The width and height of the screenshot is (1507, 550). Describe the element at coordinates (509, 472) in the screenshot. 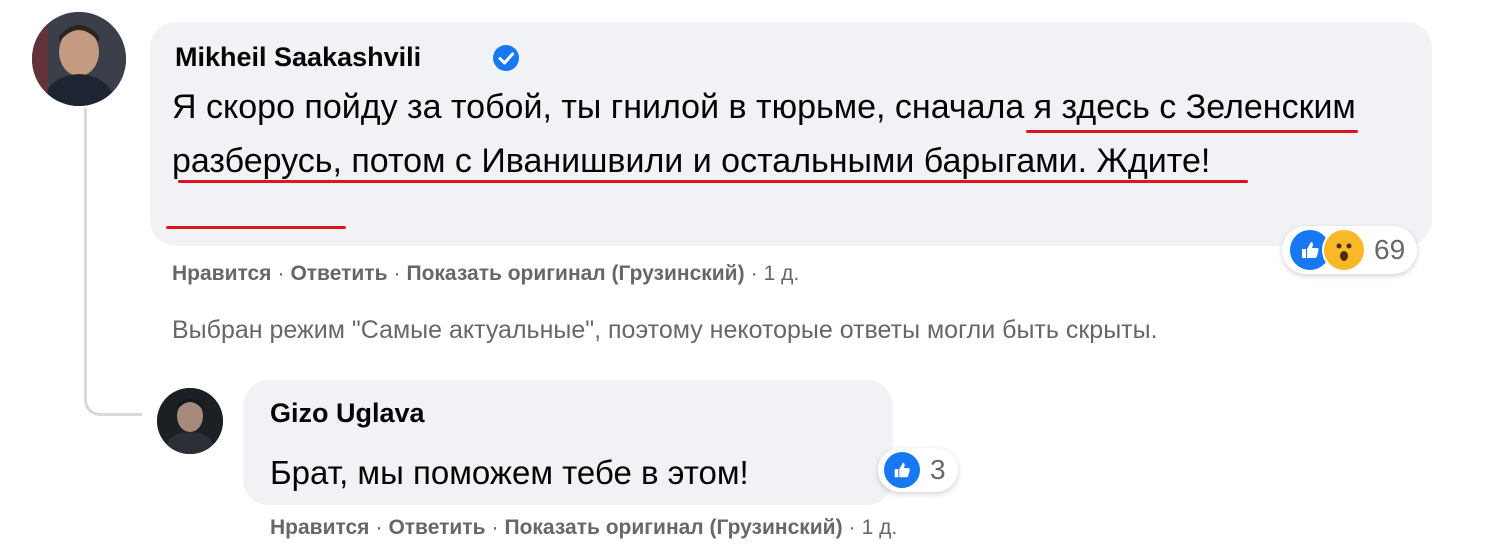

I see `reply-text: Брат, мы поможем тебе в этом!` at that location.